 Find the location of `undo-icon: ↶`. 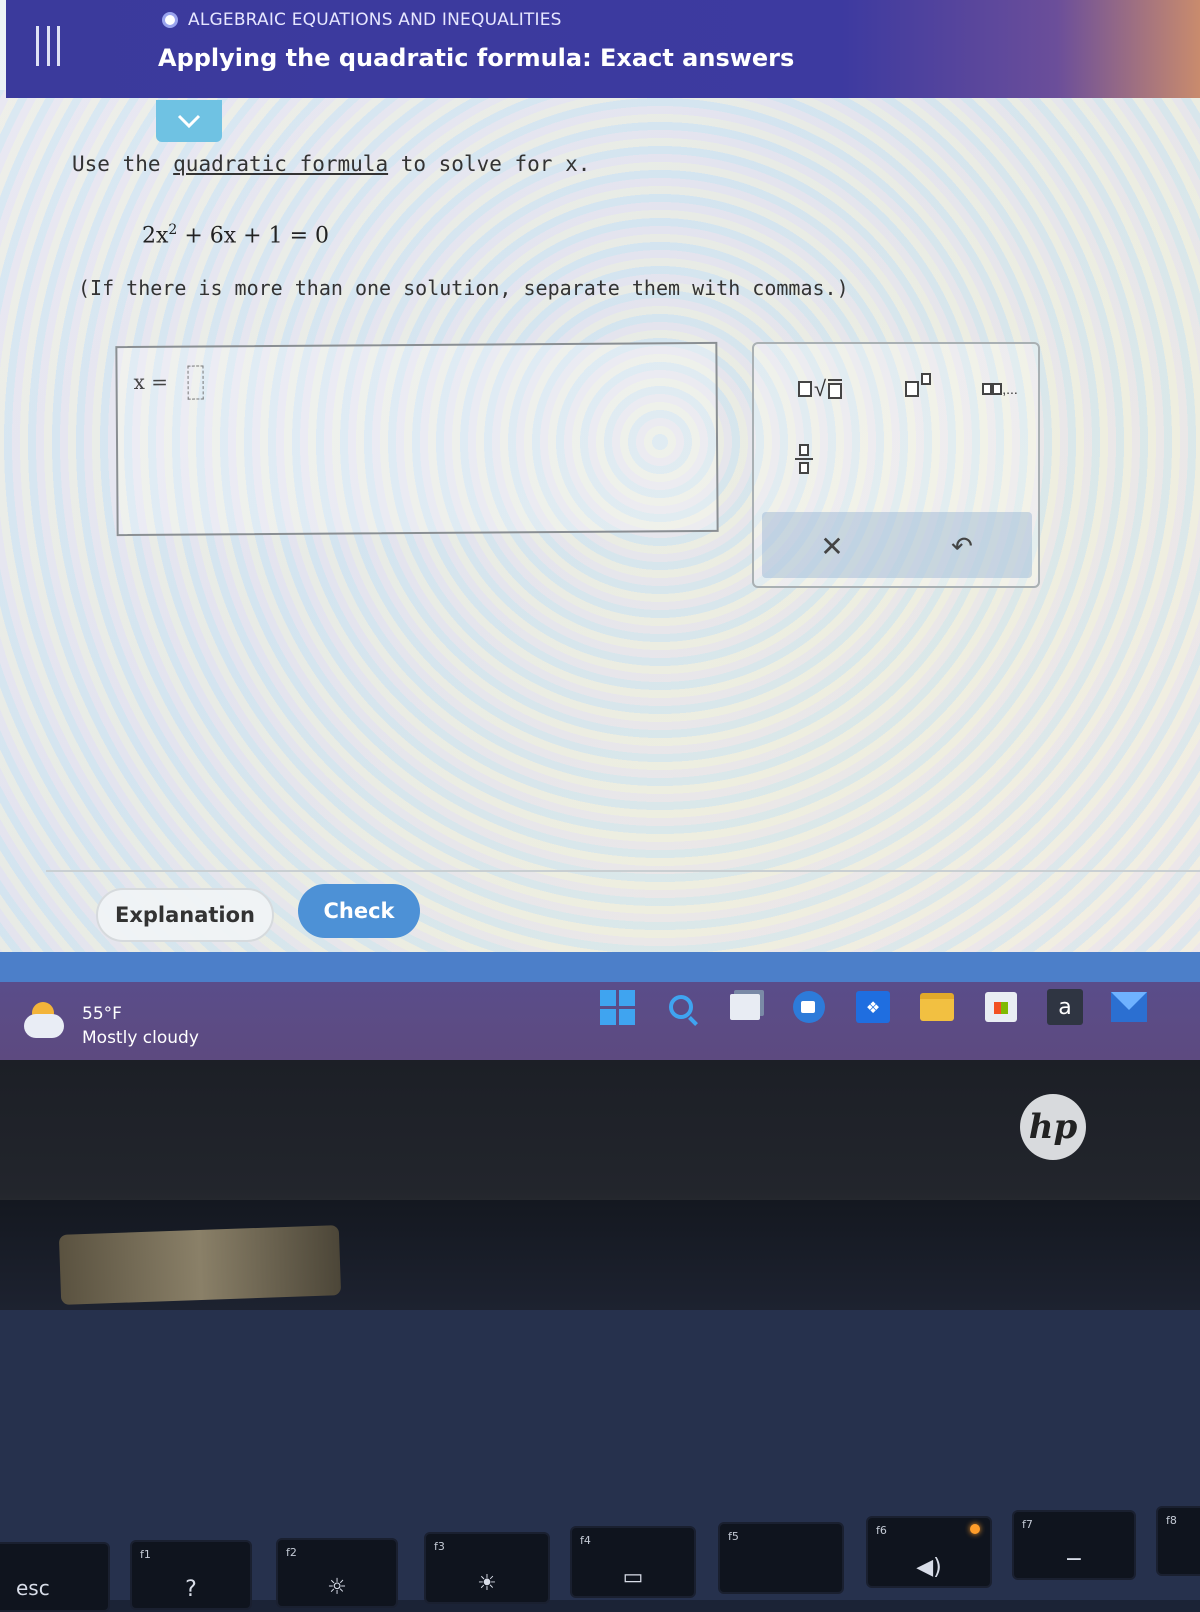

undo-icon: ↶ is located at coordinates (962, 545).